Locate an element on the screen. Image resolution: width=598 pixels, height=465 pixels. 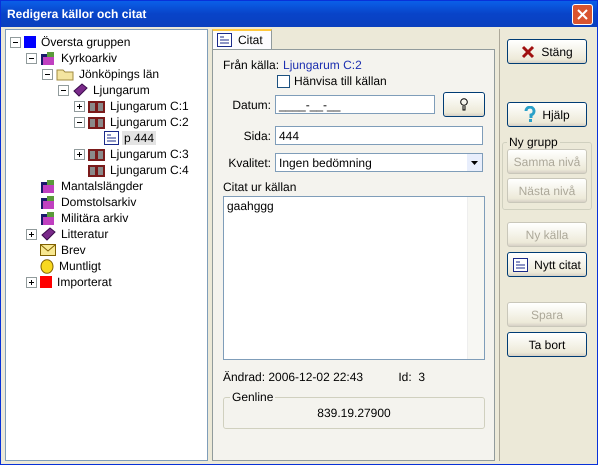
tree-item: Militära arkiv is located at coordinates (94, 218).